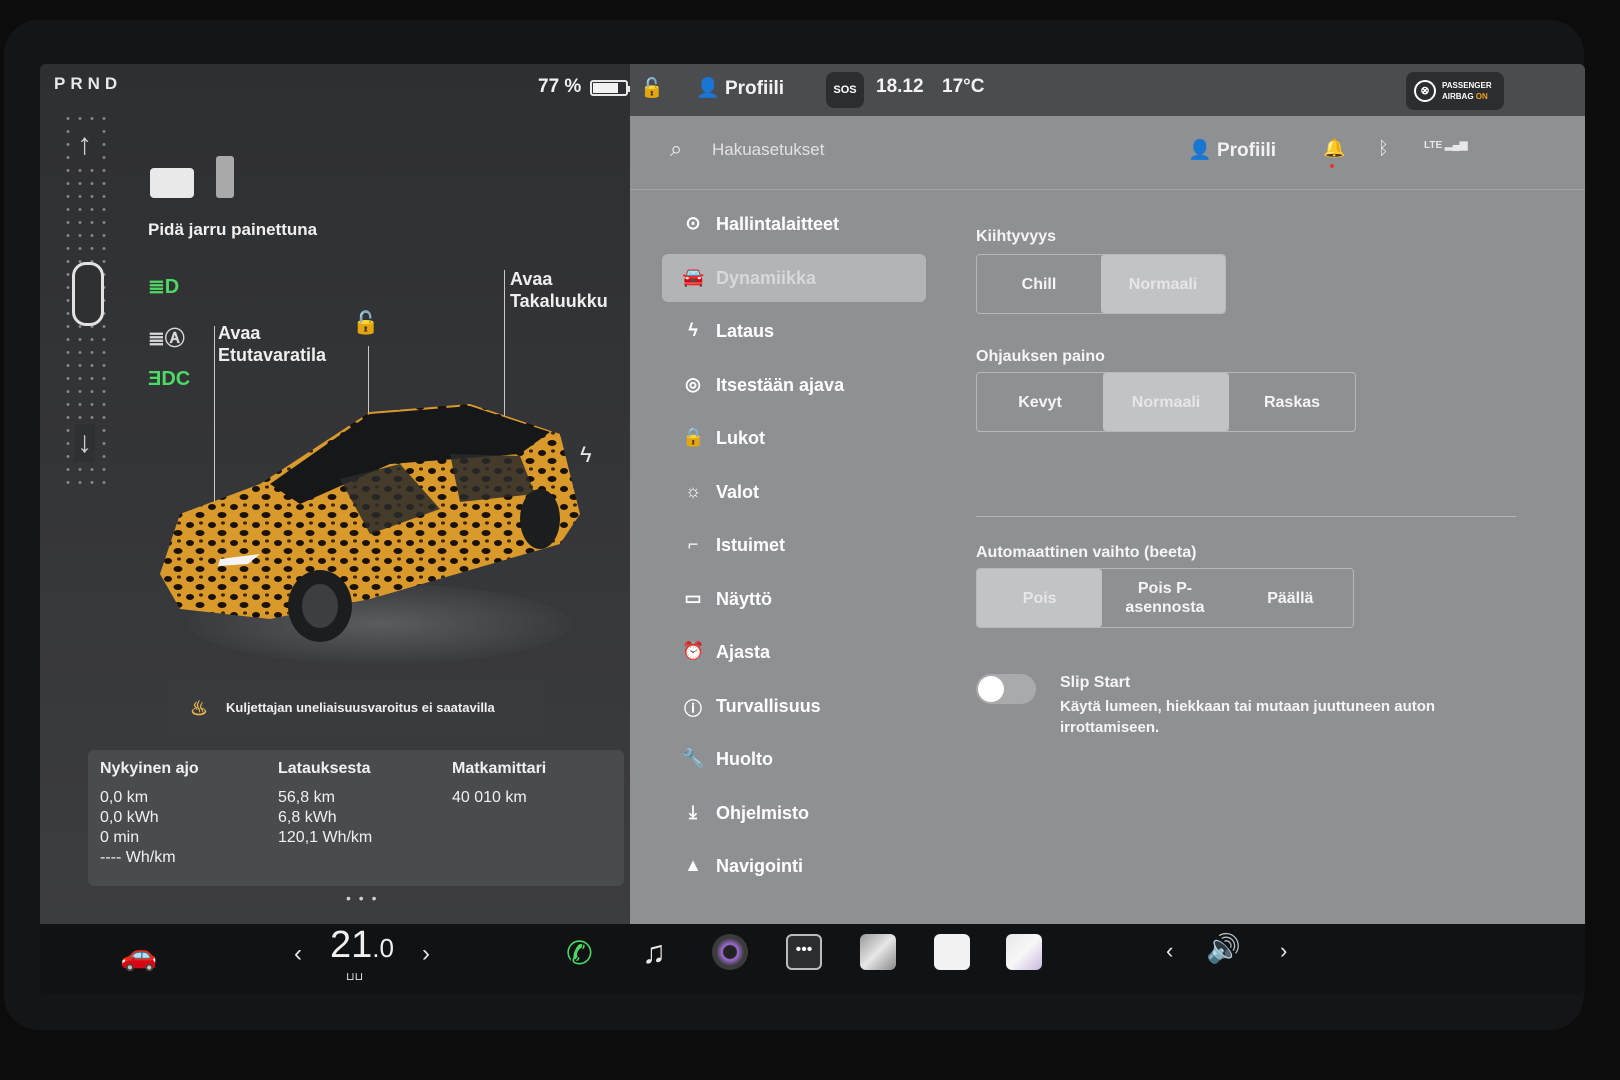  I want to click on menu-item-label: Navigointi, so click(760, 866).